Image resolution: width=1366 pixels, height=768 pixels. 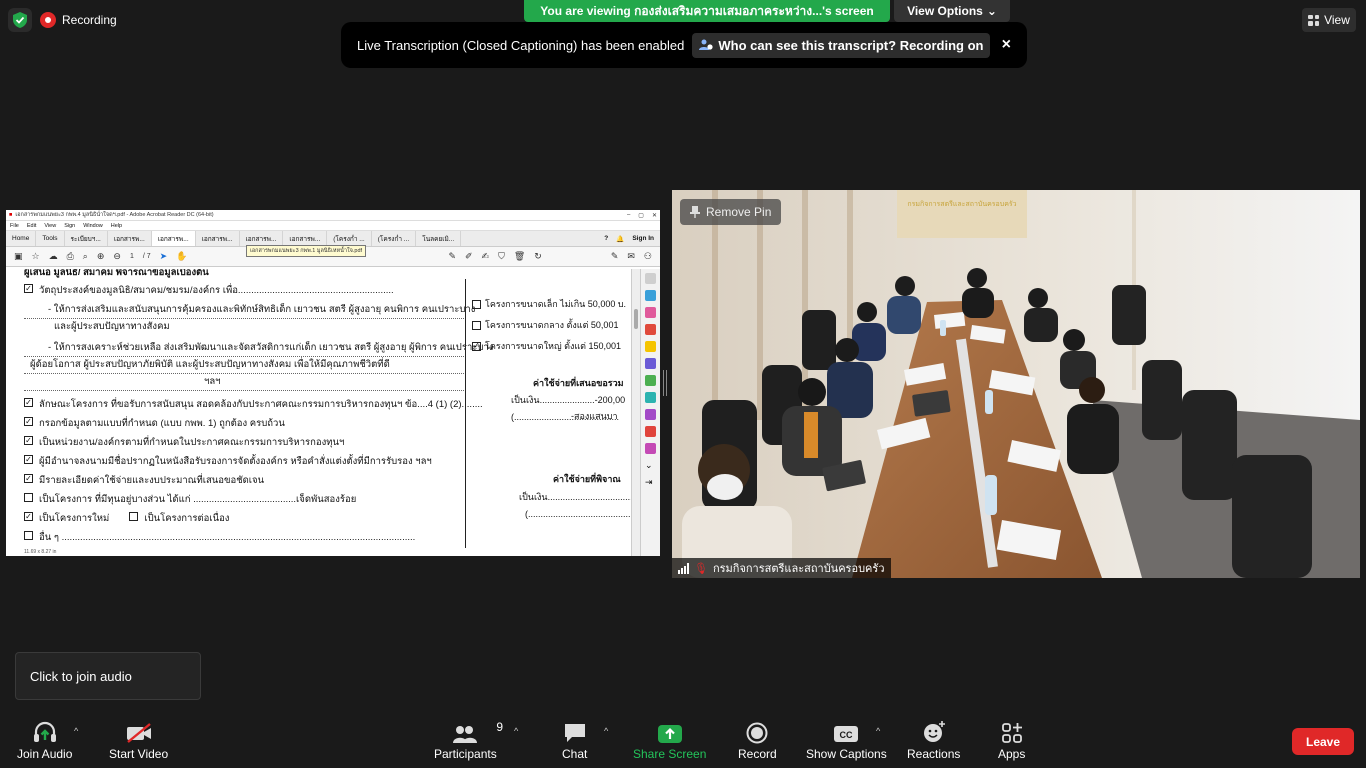 What do you see at coordinates (650, 329) in the screenshot?
I see `export-pdf-icon` at bounding box center [650, 329].